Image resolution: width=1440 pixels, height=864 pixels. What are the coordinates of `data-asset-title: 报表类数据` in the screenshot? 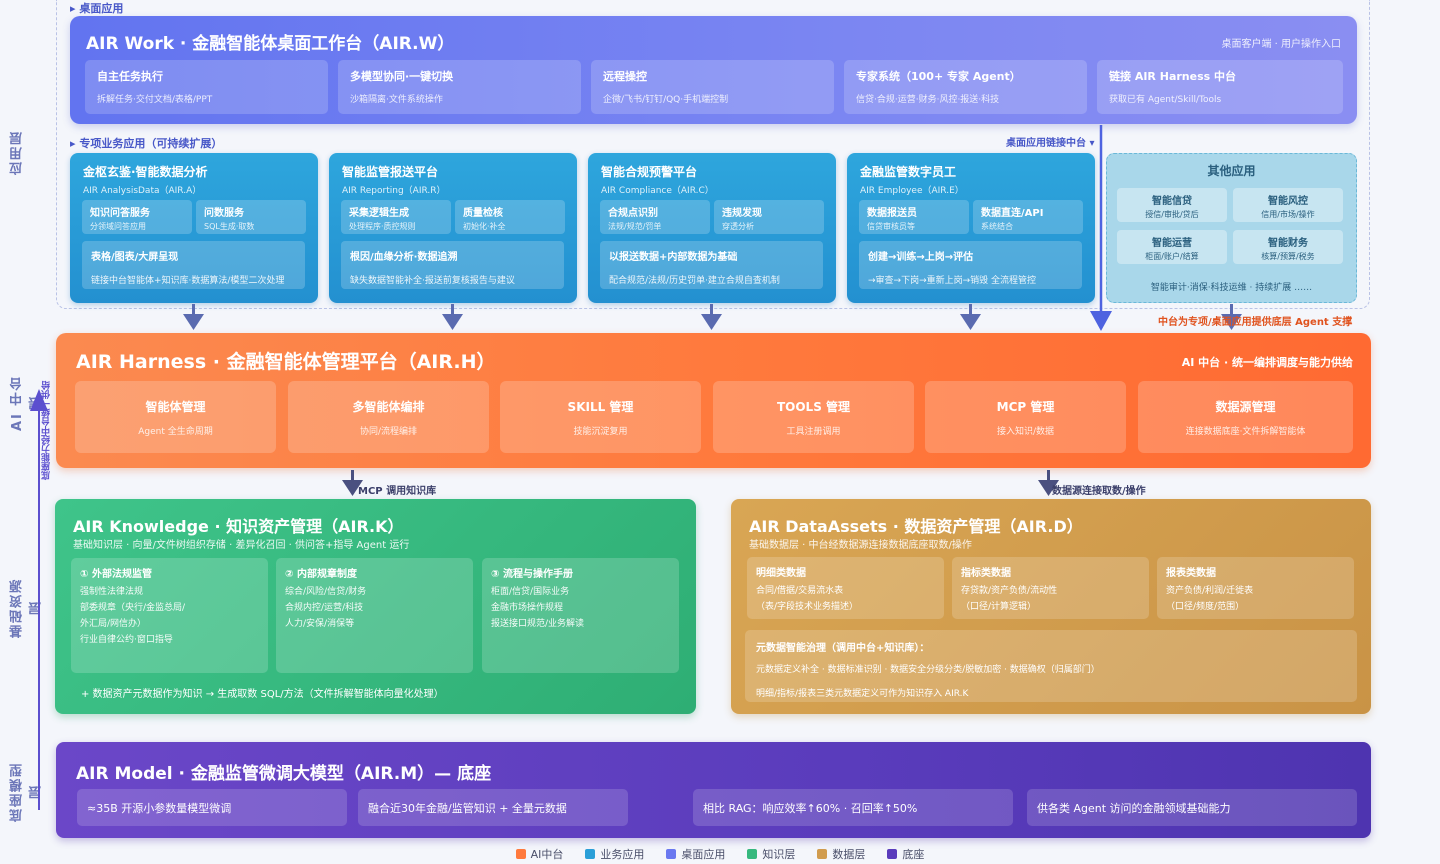 It's located at (1191, 573).